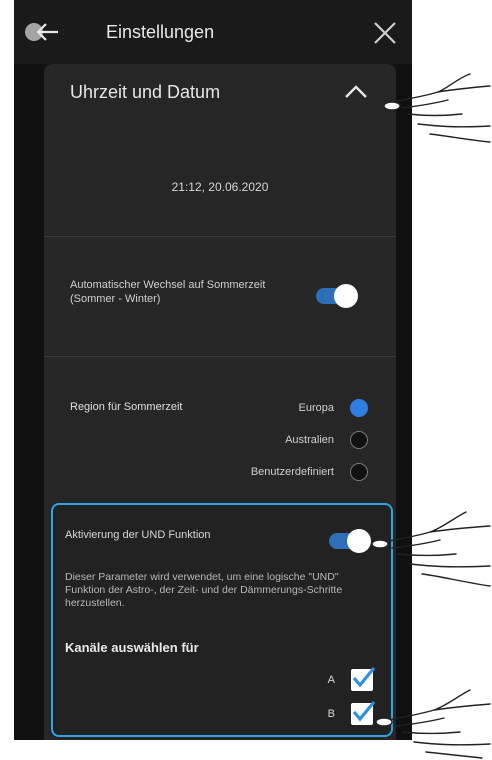 This screenshot has height=760, width=492. I want to click on channel-label: B, so click(331, 714).